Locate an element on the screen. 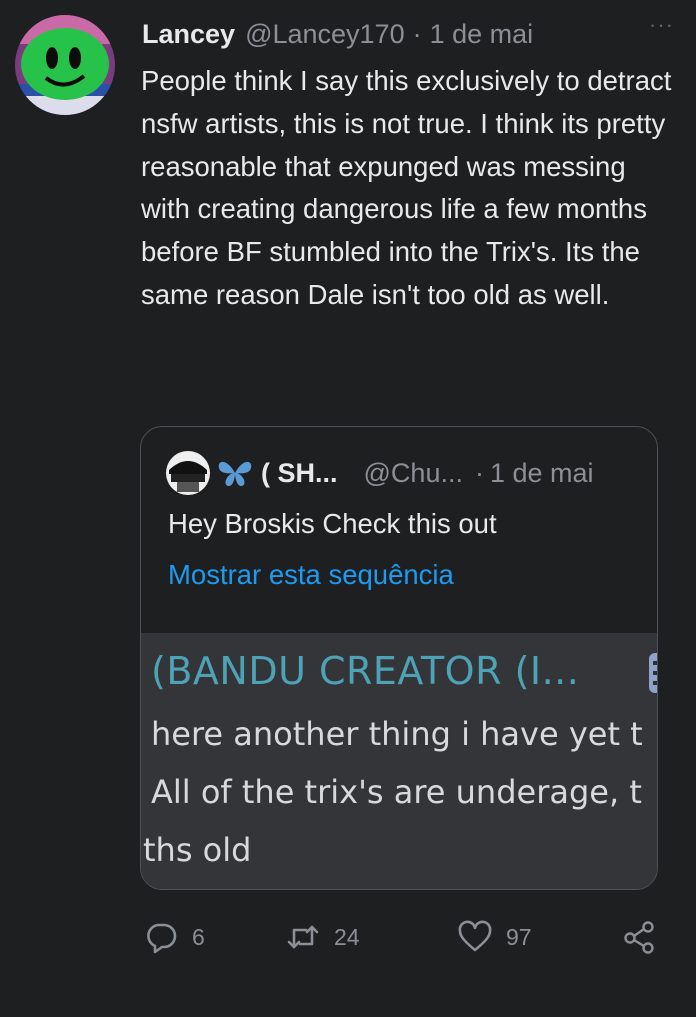  author-name: Lancey is located at coordinates (188, 34).